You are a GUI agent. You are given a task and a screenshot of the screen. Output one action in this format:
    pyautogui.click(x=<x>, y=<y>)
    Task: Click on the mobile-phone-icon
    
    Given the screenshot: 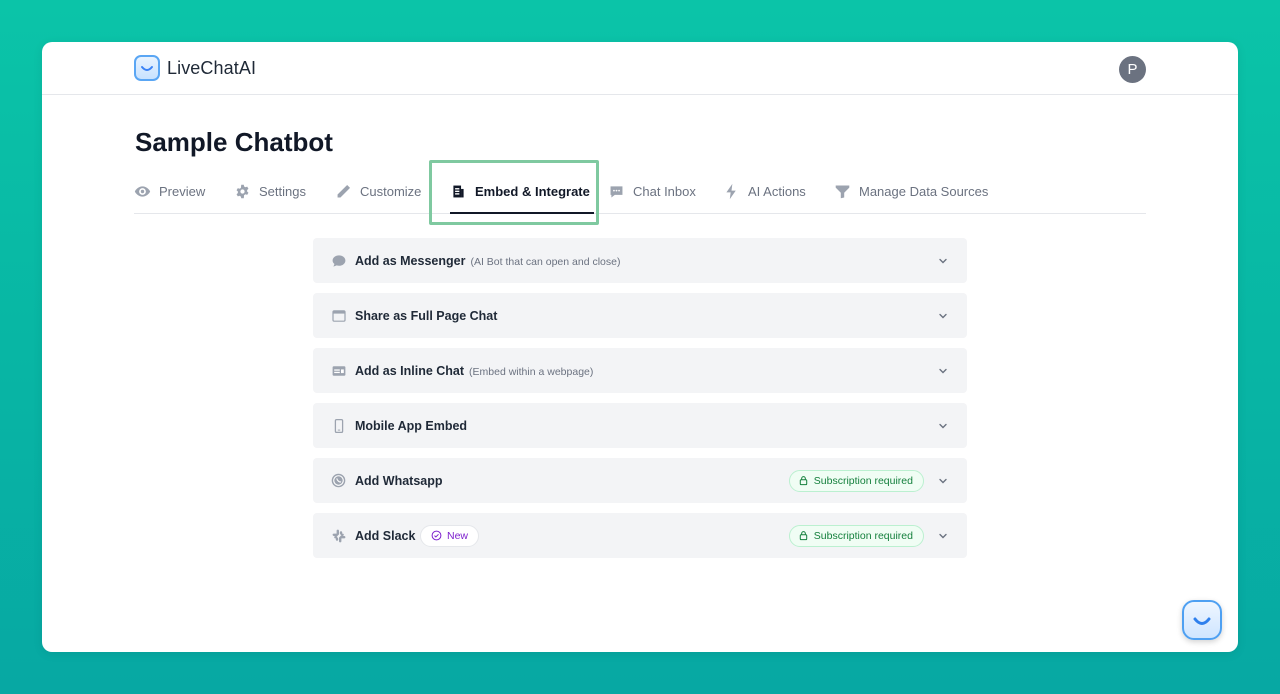 What is the action you would take?
    pyautogui.click(x=338, y=425)
    